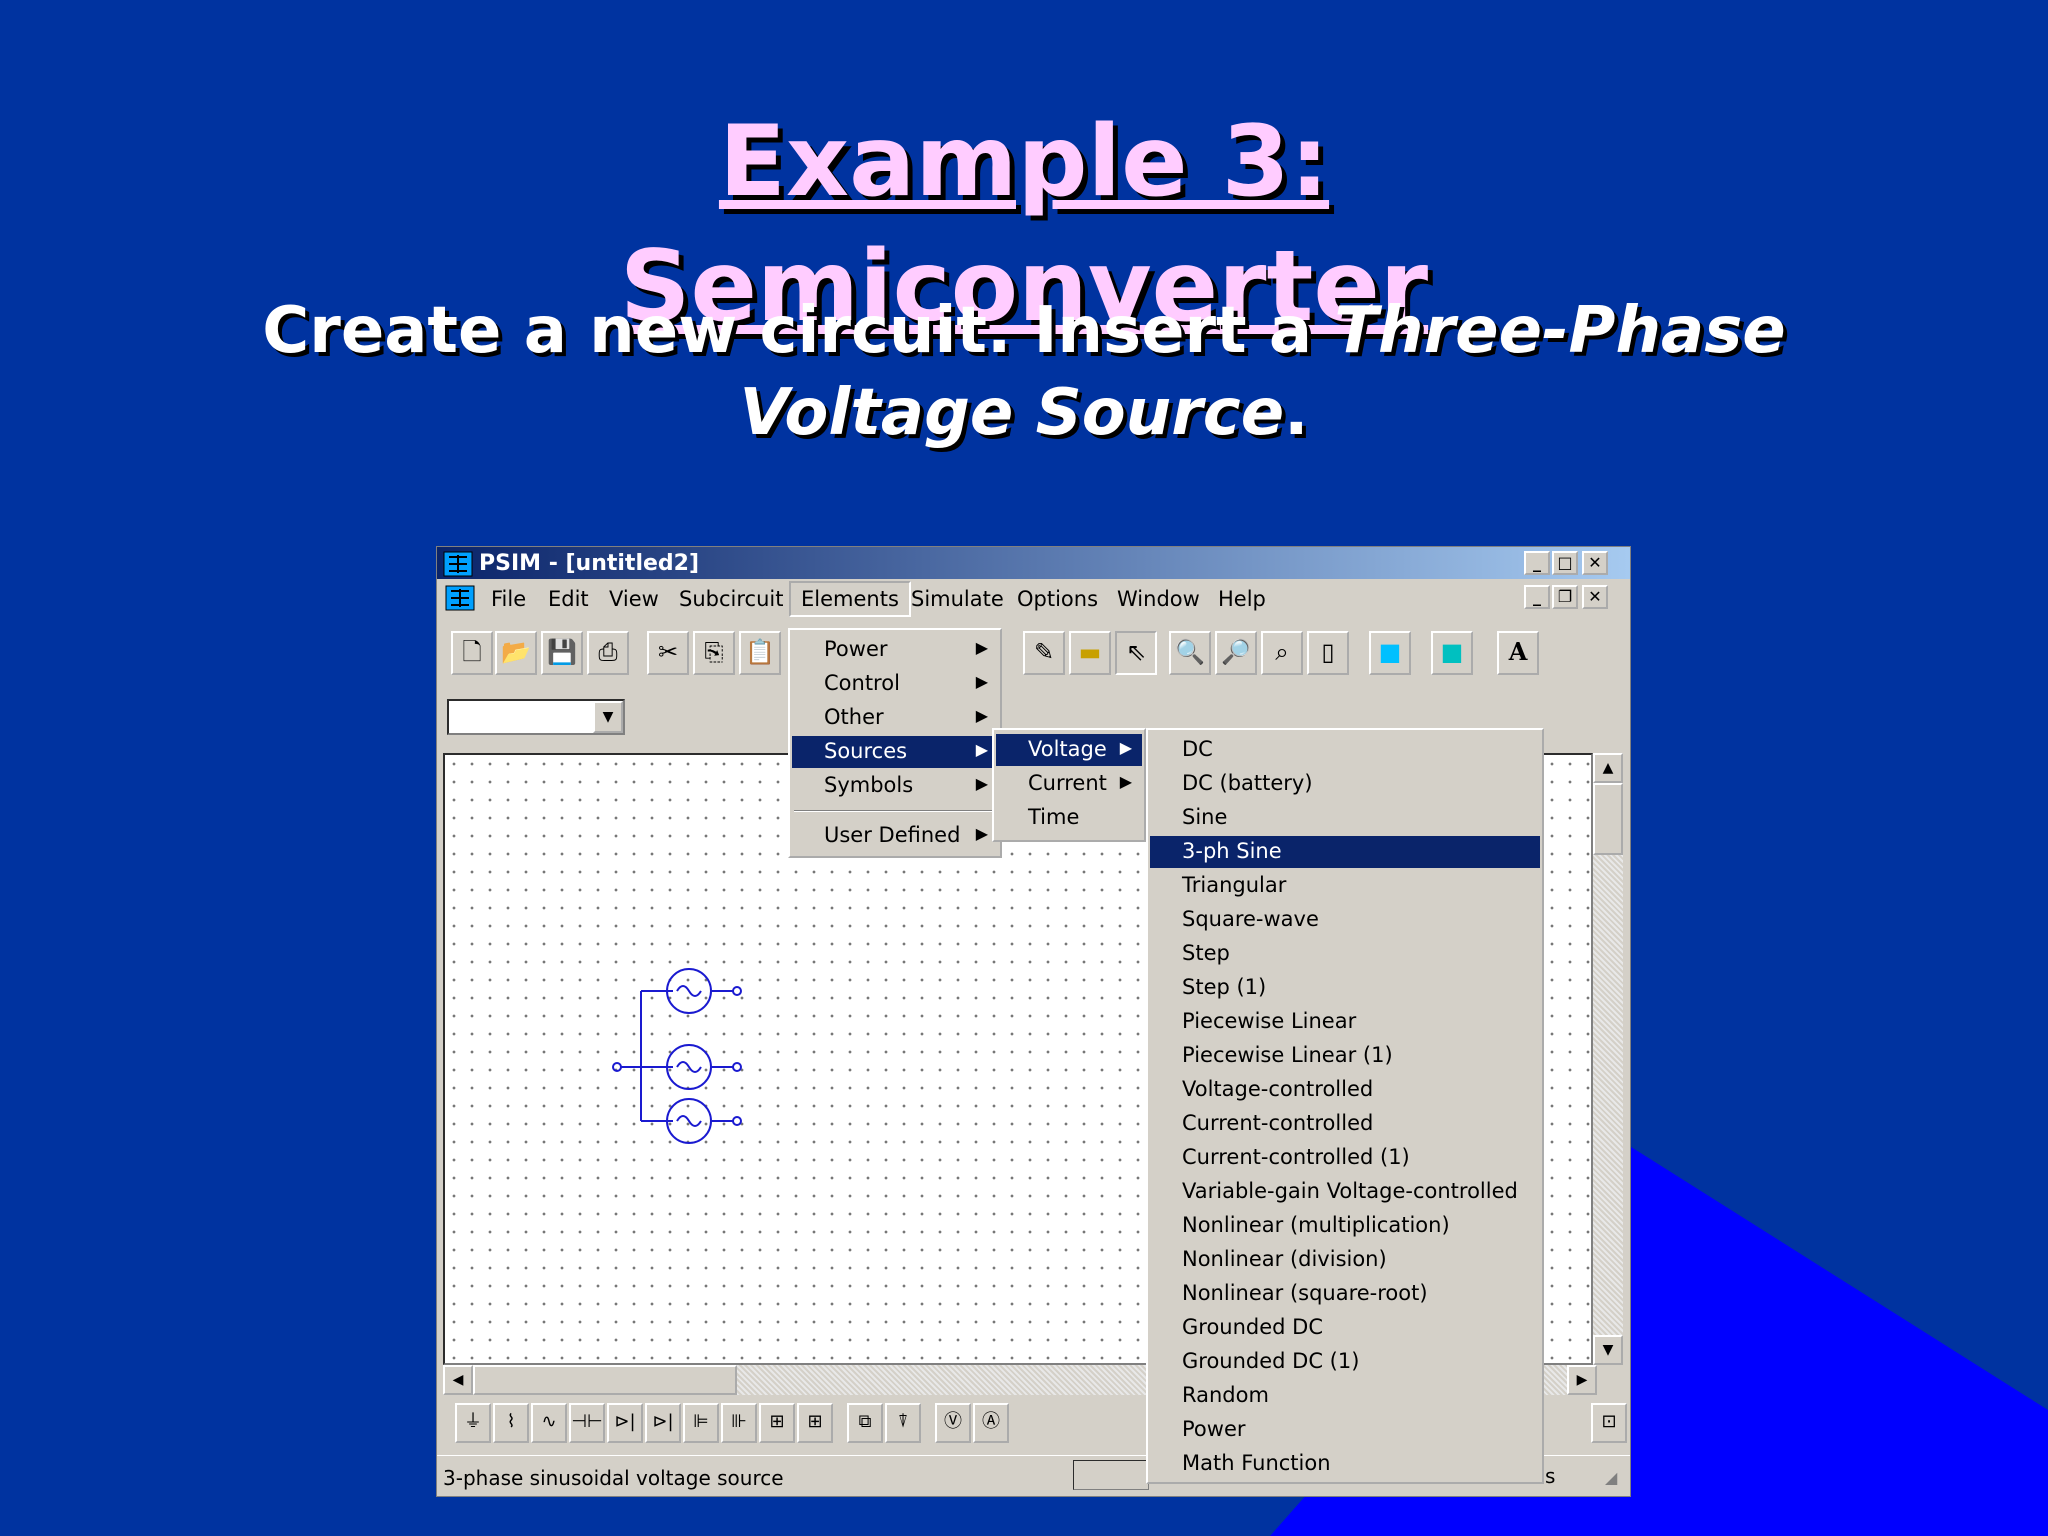  What do you see at coordinates (1345, 818) in the screenshot?
I see `menu-item-sine: Sine` at bounding box center [1345, 818].